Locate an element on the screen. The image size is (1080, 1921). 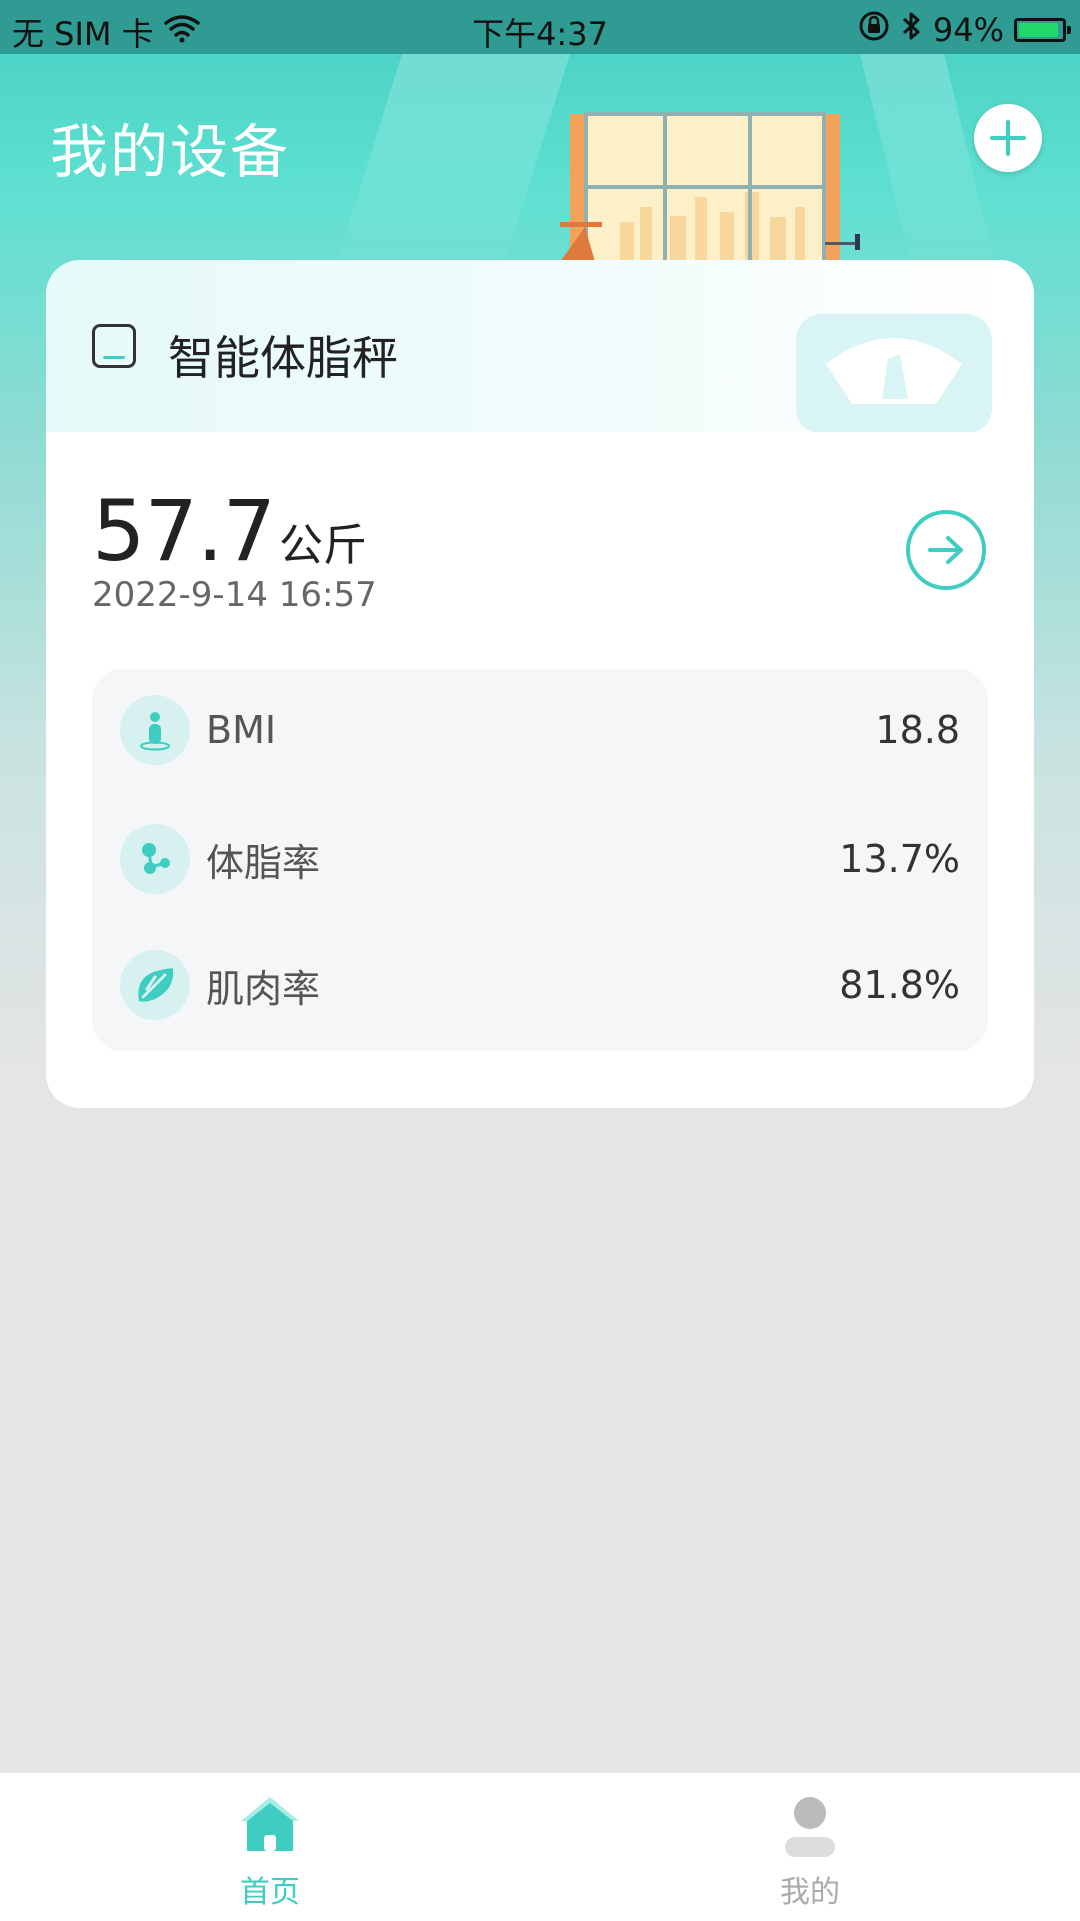
molecule-icon is located at coordinates (155, 859).